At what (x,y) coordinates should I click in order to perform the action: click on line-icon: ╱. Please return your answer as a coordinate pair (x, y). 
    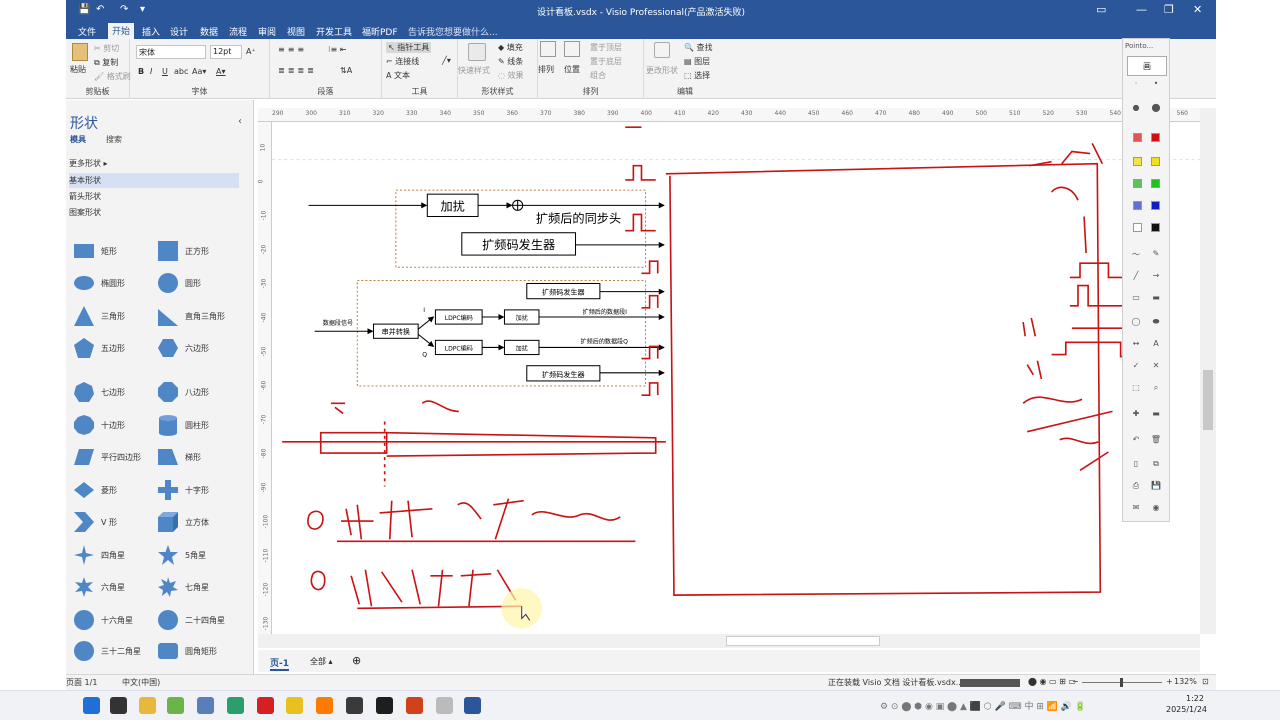
    Looking at the image, I should click on (1136, 275).